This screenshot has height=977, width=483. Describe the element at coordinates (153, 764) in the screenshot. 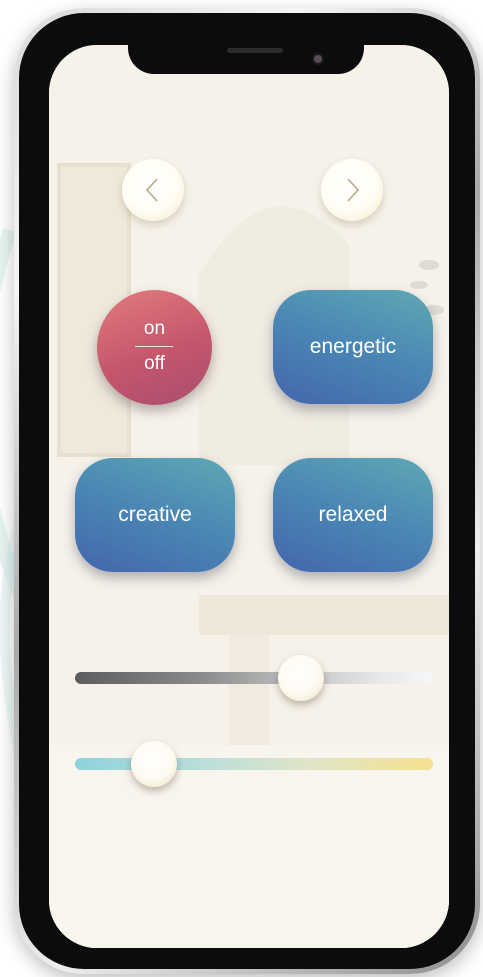

I see `color-temperature-slider-thumb` at that location.